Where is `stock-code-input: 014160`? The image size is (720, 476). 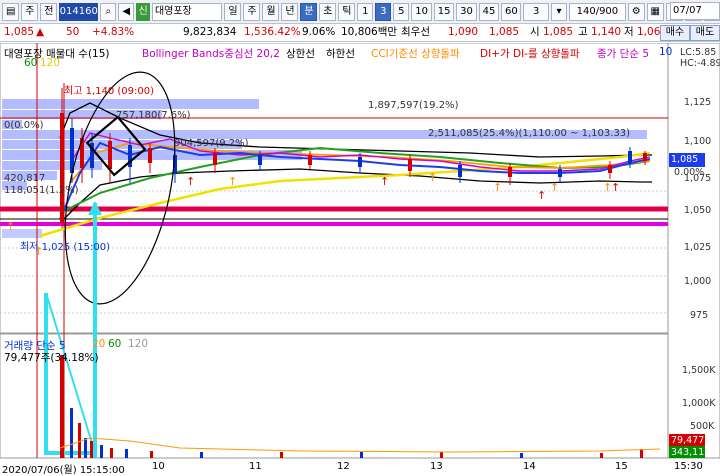 stock-code-input: 014160 is located at coordinates (79, 11).